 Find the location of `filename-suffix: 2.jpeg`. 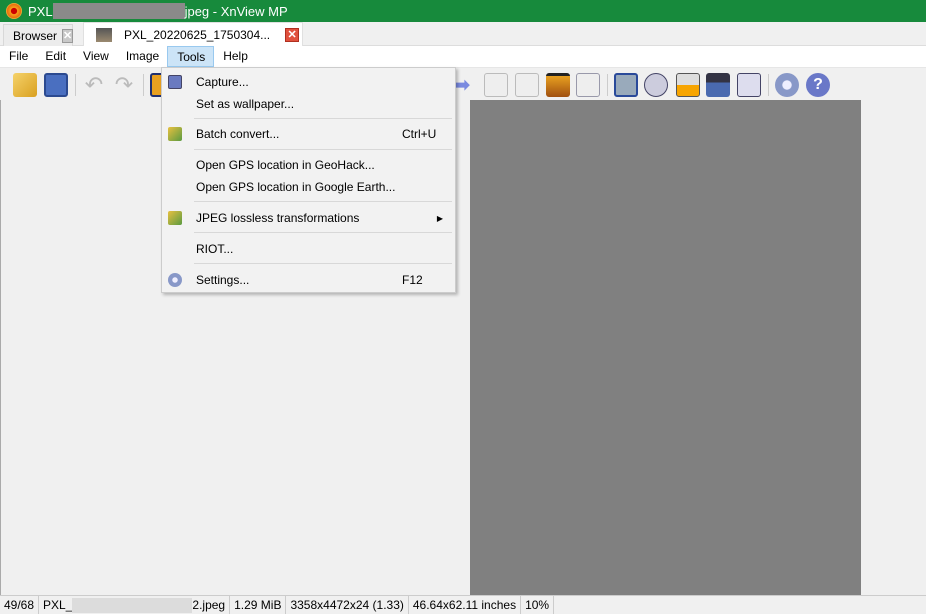

filename-suffix: 2.jpeg is located at coordinates (209, 605).